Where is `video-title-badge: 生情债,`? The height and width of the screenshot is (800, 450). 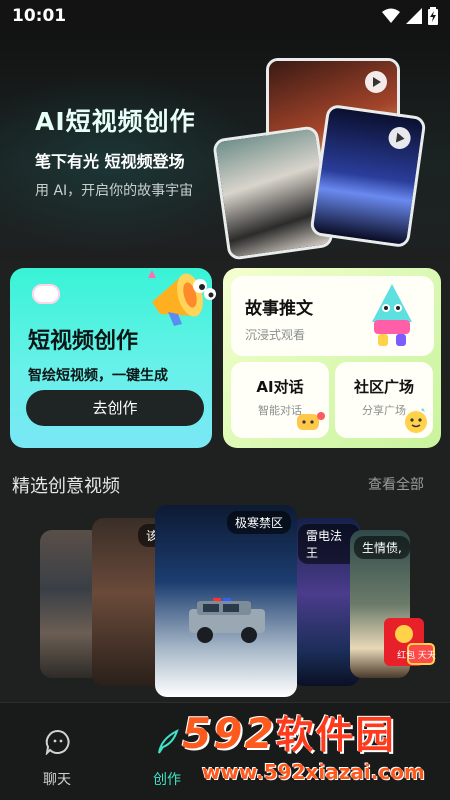
video-title-badge: 生情债, is located at coordinates (382, 547).